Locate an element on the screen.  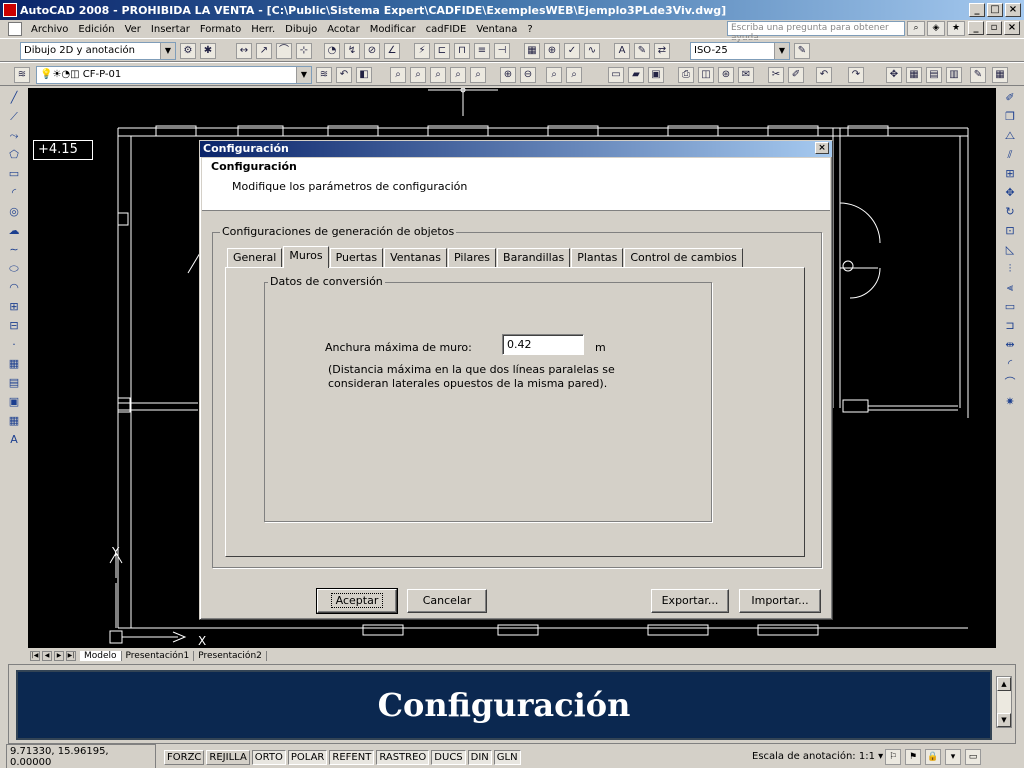
prev-tab-icon: ◀ is located at coordinates (47, 656).